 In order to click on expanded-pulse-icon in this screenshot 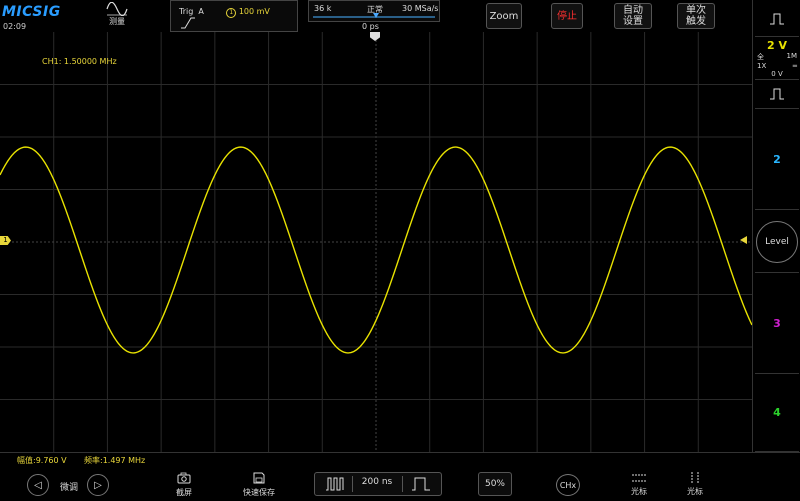, I will do `click(421, 484)`.